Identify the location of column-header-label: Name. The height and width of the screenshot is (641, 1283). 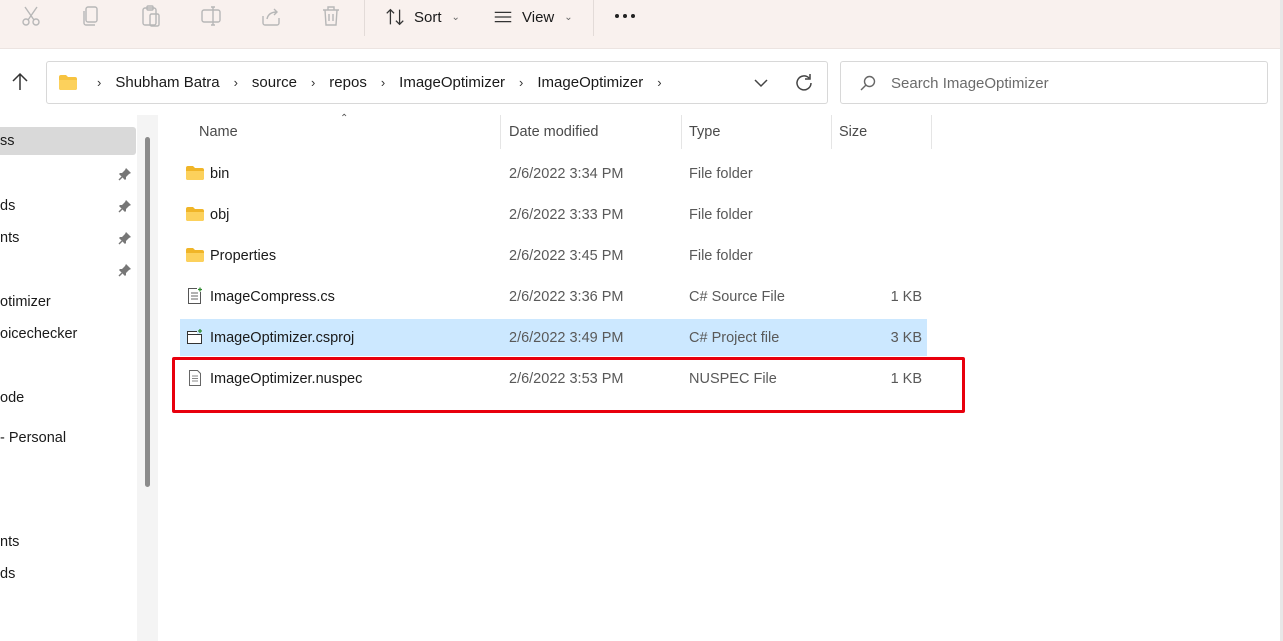
(218, 132).